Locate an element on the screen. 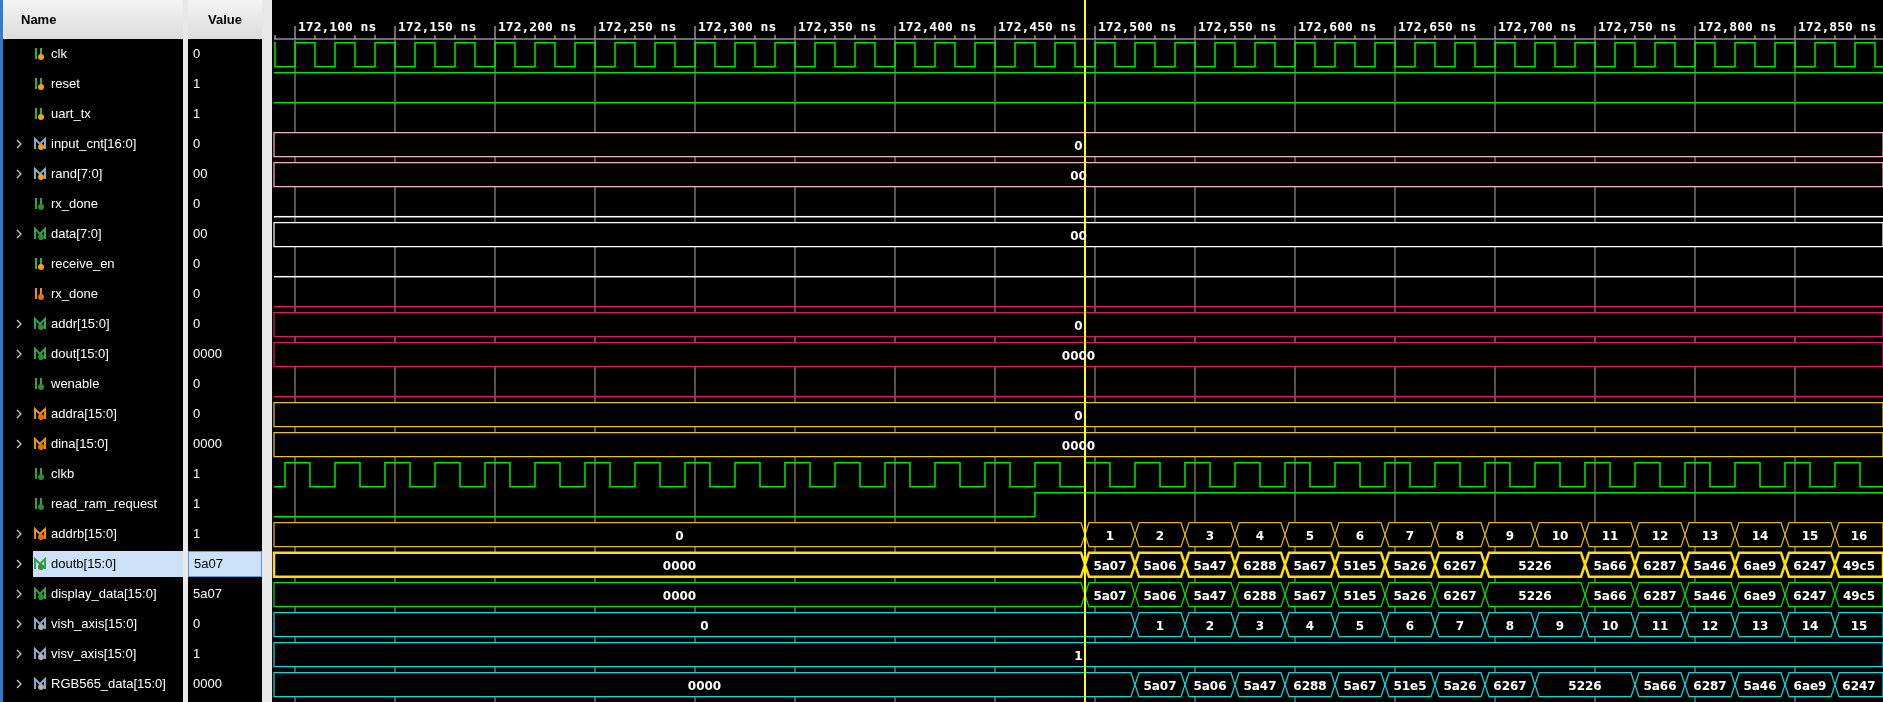 The image size is (1883, 702). signal-name: rand[7:0] is located at coordinates (108, 174).